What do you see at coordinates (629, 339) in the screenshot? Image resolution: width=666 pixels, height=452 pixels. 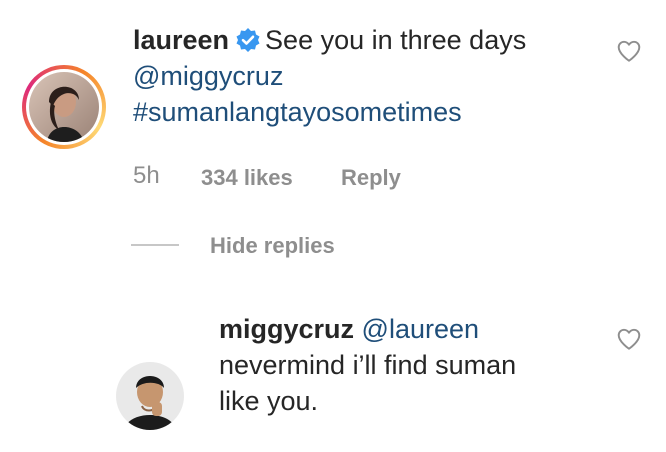 I see `reply-like-heart-icon` at bounding box center [629, 339].